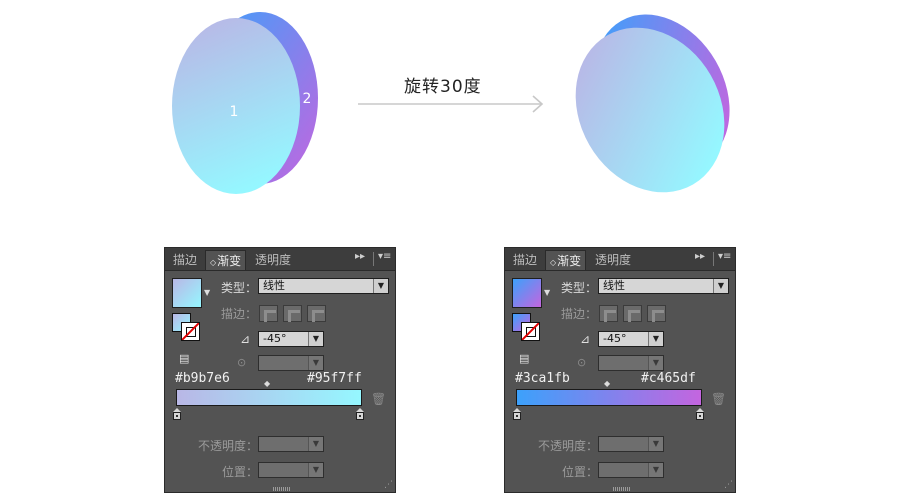 This screenshot has width=900, height=494. I want to click on right-stop-hex: #95f7ff, so click(334, 378).